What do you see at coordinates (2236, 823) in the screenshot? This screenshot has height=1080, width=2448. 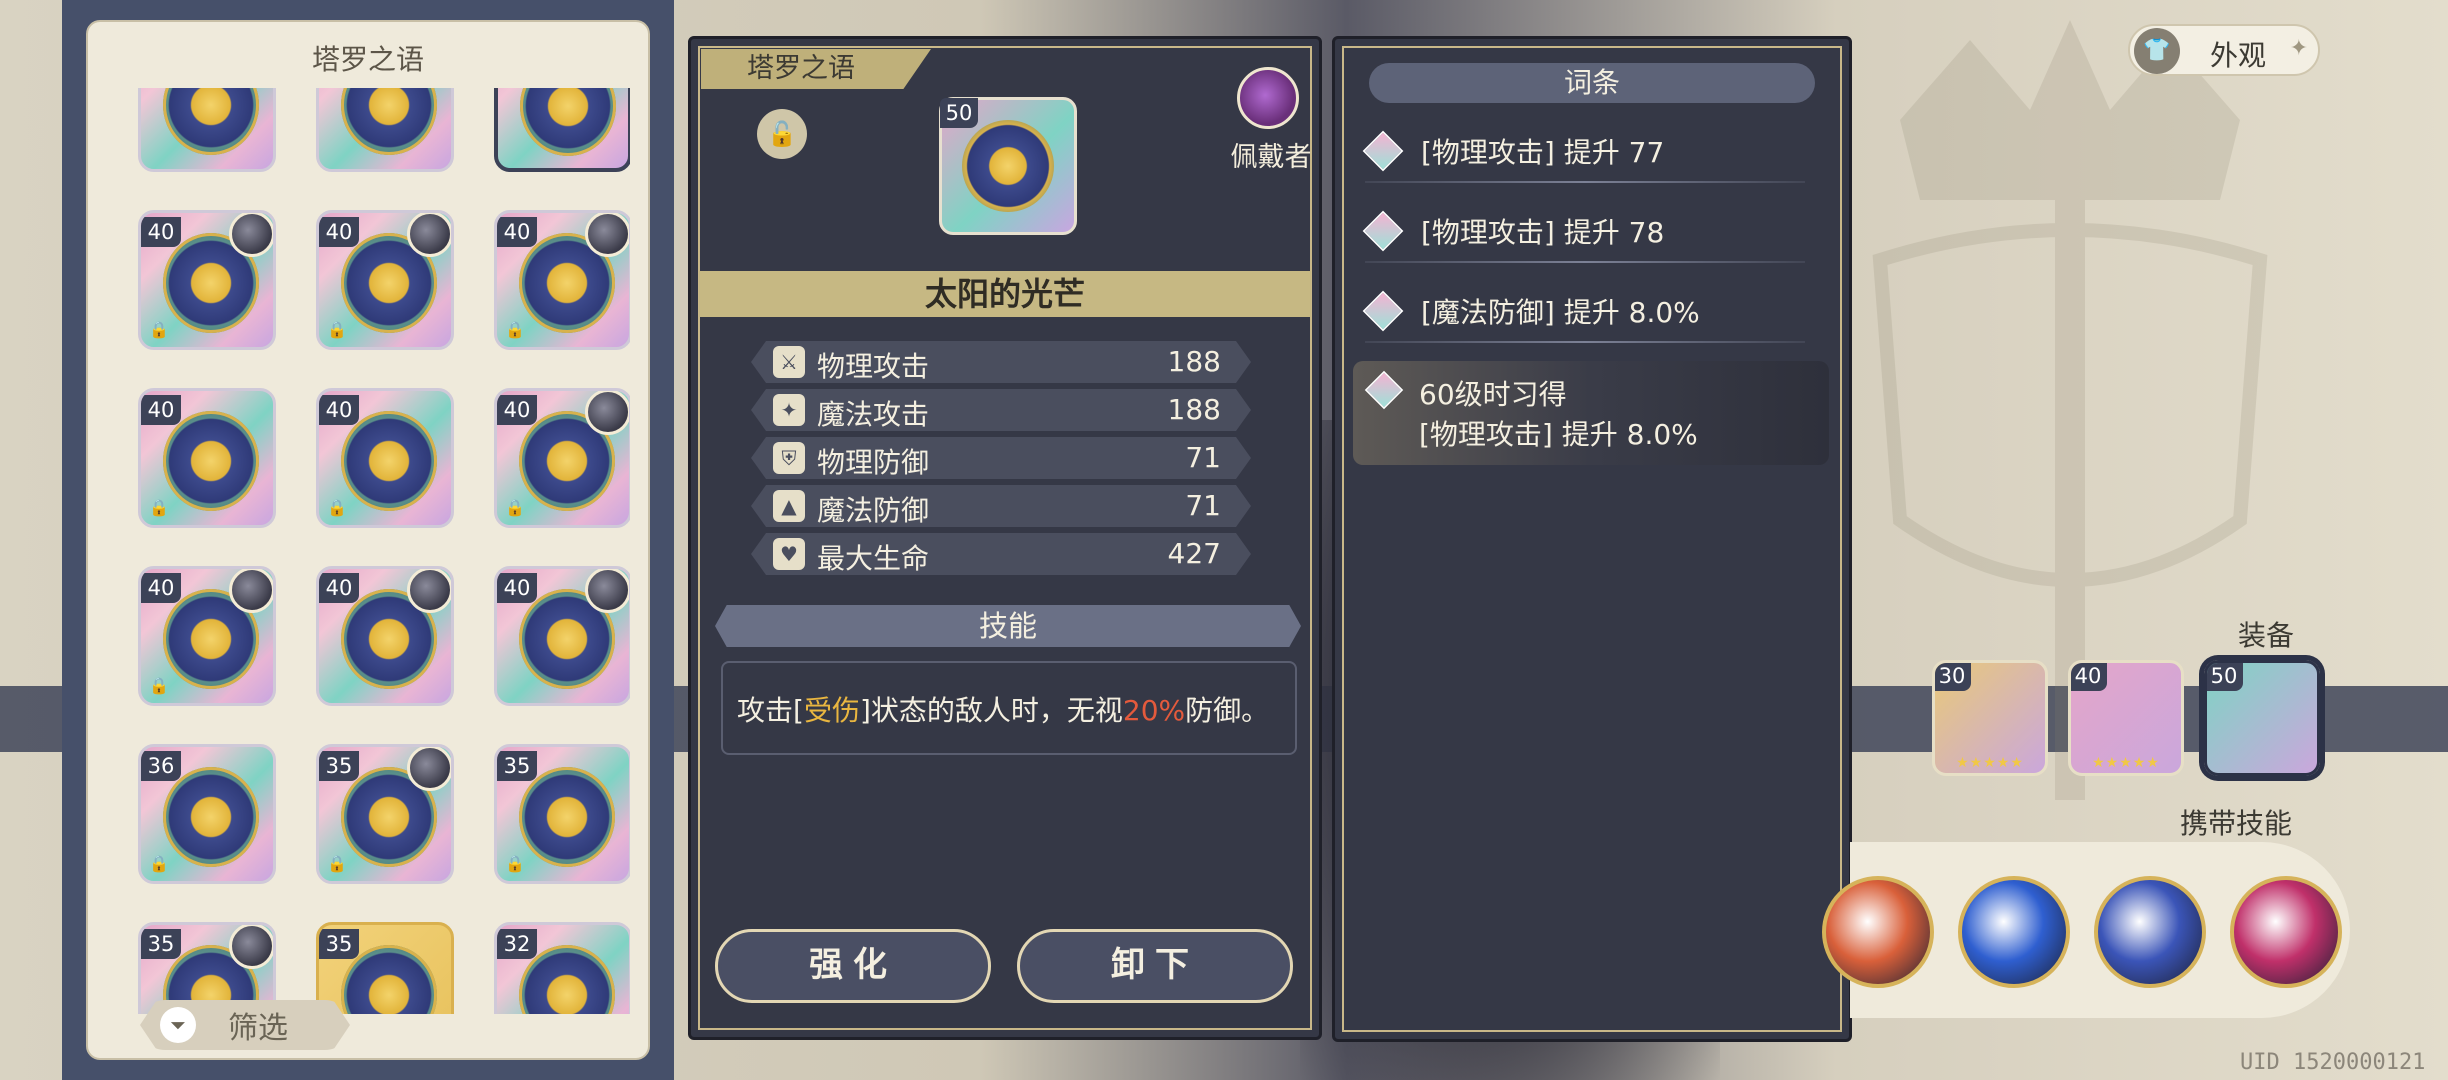 I see `carried-skills-label: 携带技能` at bounding box center [2236, 823].